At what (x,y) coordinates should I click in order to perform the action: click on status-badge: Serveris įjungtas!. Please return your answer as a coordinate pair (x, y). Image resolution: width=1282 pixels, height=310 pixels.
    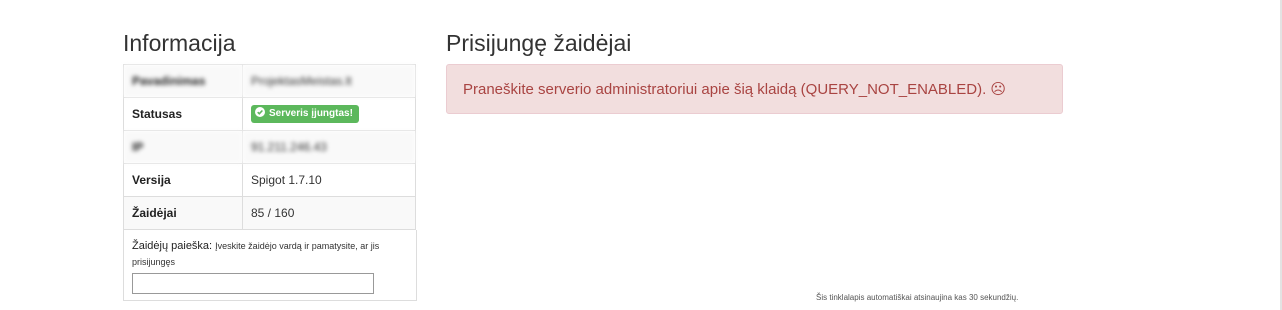
    Looking at the image, I should click on (305, 114).